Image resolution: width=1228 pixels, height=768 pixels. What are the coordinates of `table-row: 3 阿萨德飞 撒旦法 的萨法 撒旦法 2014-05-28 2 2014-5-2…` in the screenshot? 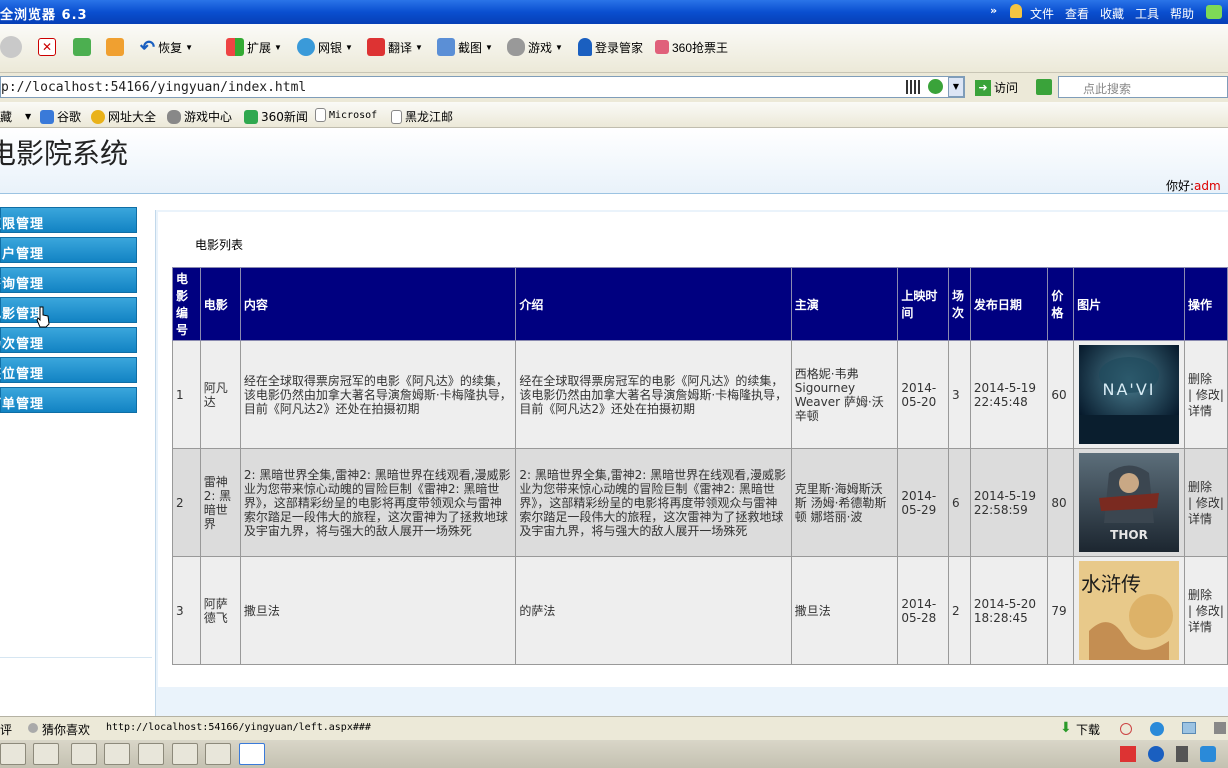 It's located at (700, 610).